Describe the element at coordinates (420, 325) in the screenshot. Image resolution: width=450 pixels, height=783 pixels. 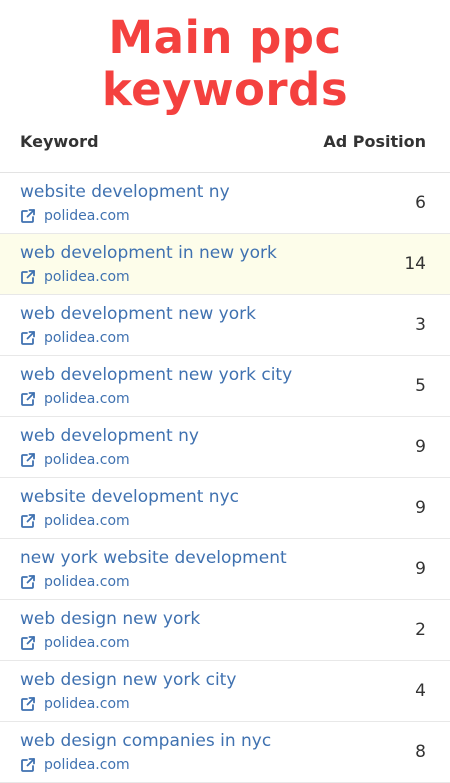
I see `ad-position-value: 3` at that location.